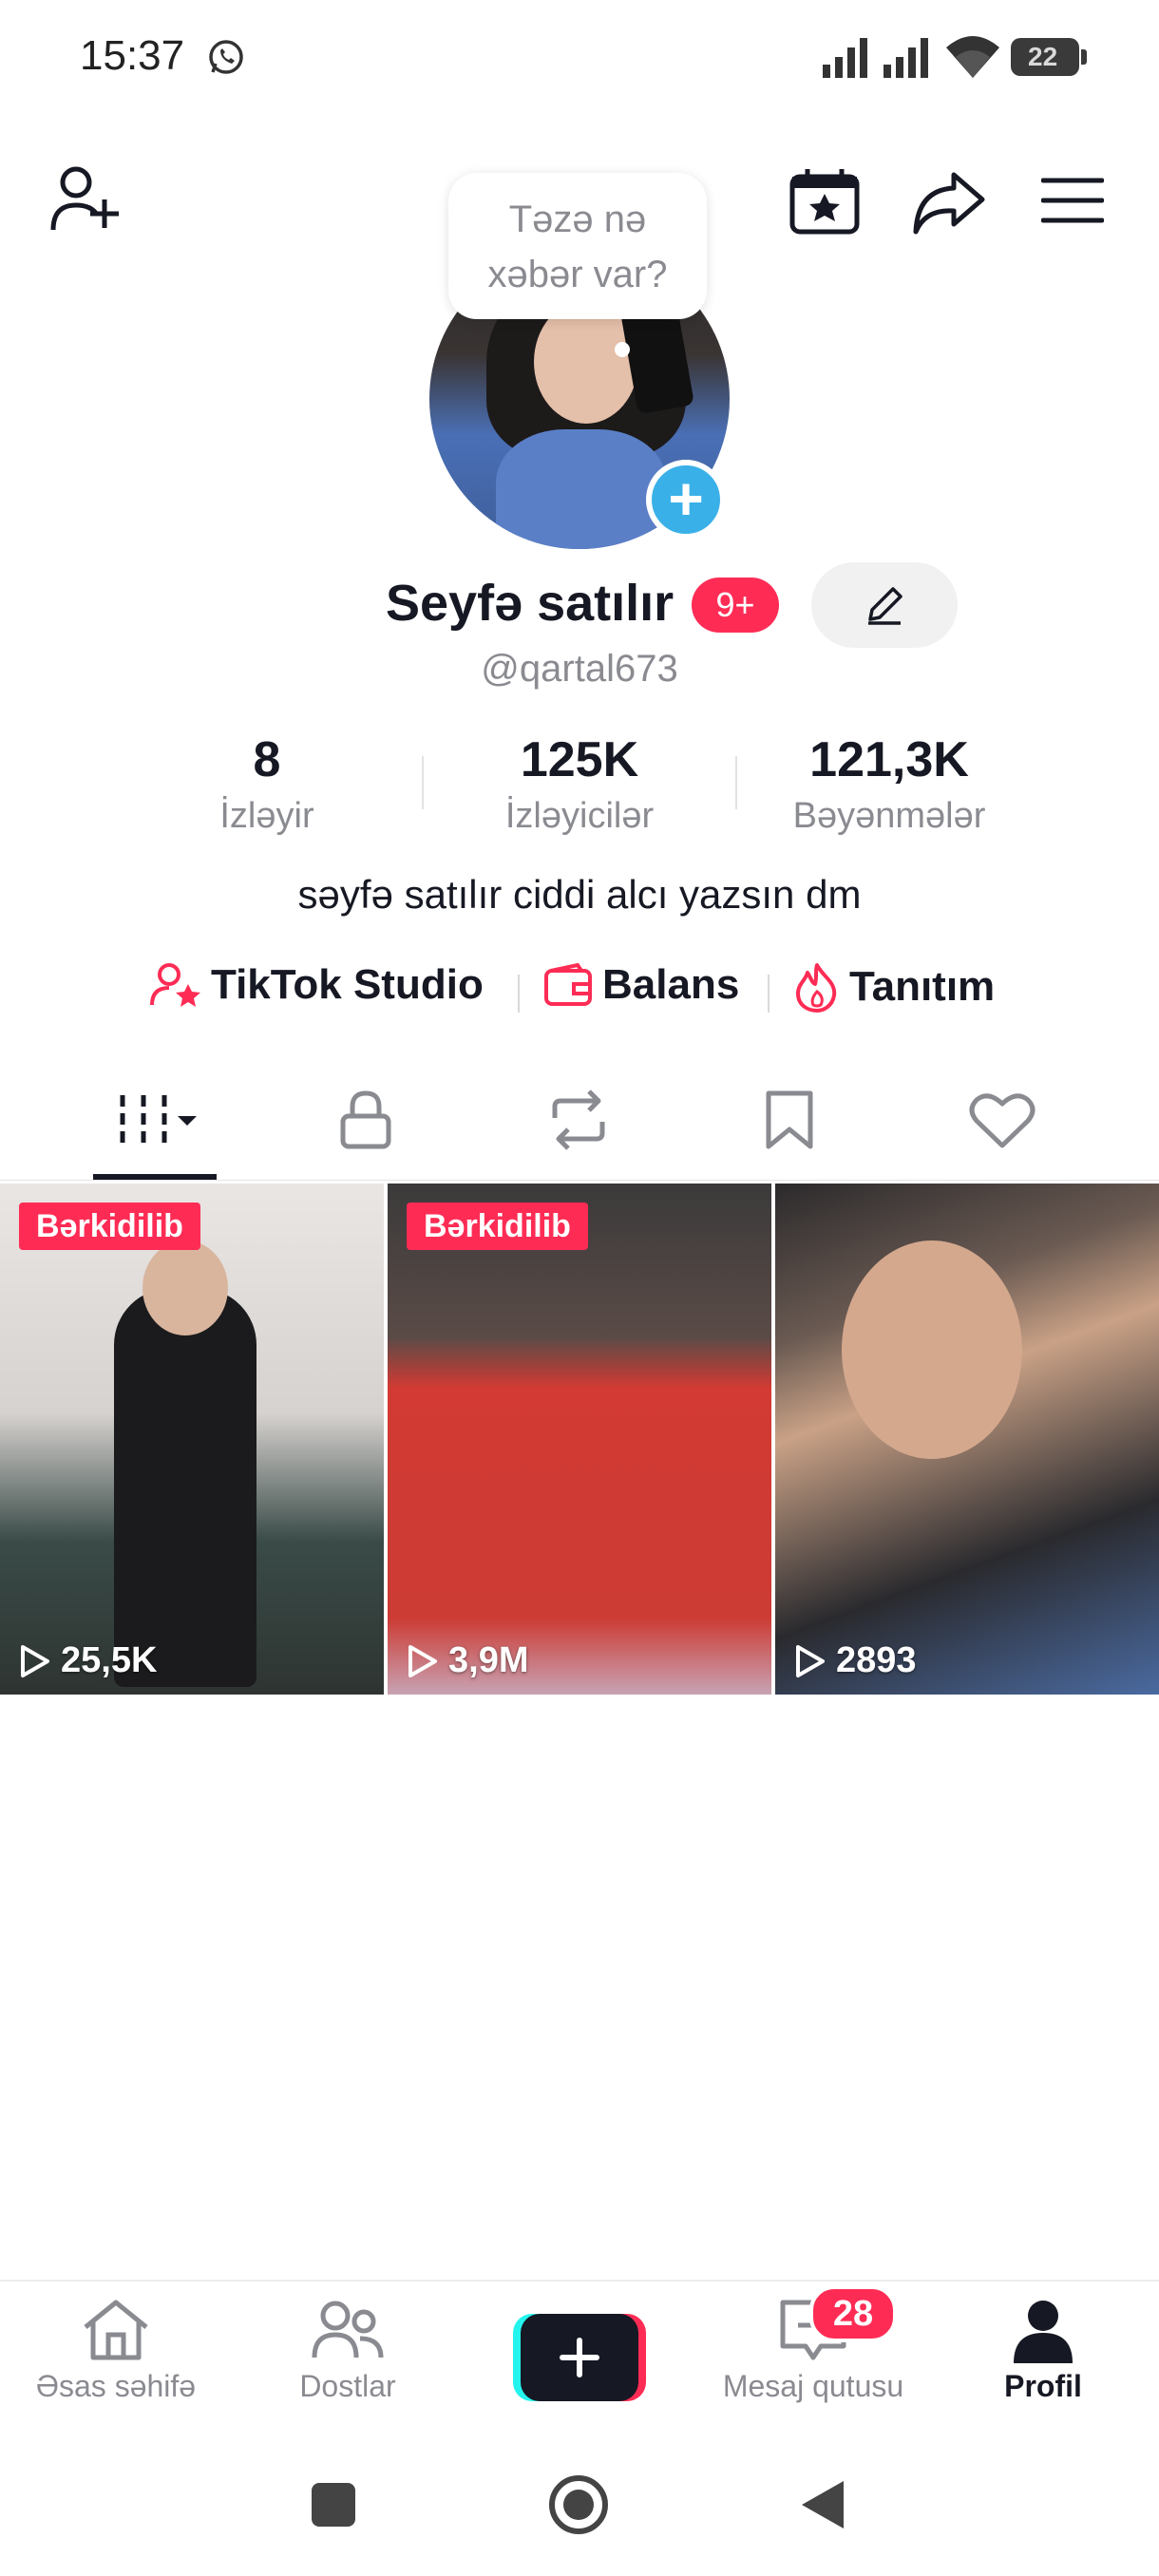 The height and width of the screenshot is (2576, 1159). I want to click on view-count-text: 25,5K, so click(109, 1660).